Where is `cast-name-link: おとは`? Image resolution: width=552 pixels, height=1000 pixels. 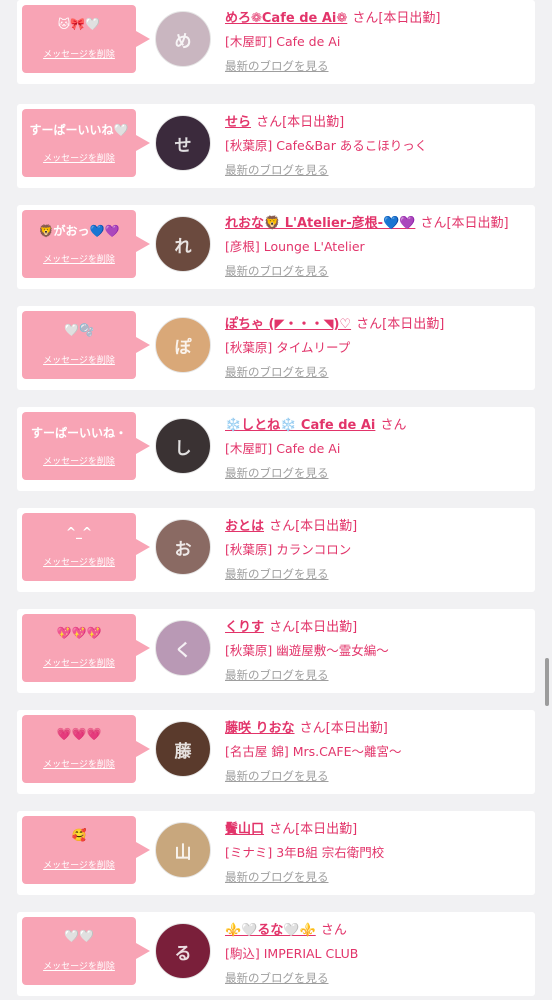
cast-name-link: おとは is located at coordinates (244, 526).